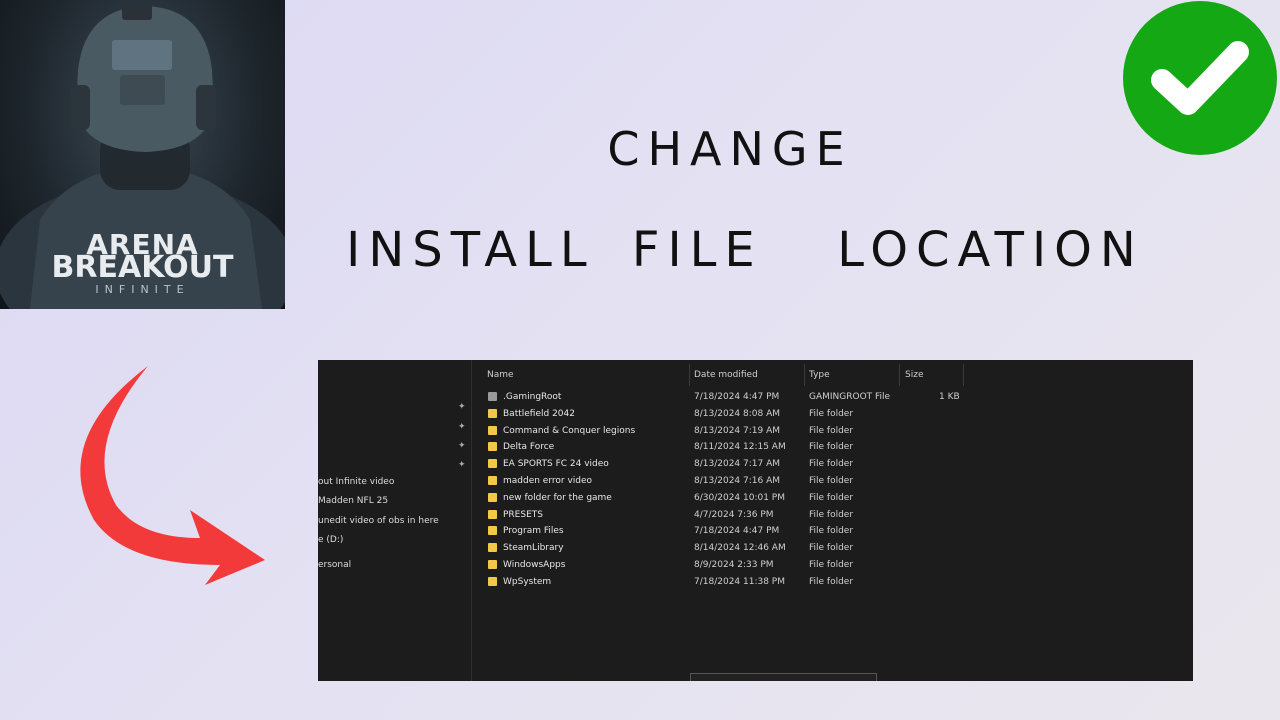  Describe the element at coordinates (745, 250) in the screenshot. I see `title-line-2: INSTALL FILE LOCATION` at that location.